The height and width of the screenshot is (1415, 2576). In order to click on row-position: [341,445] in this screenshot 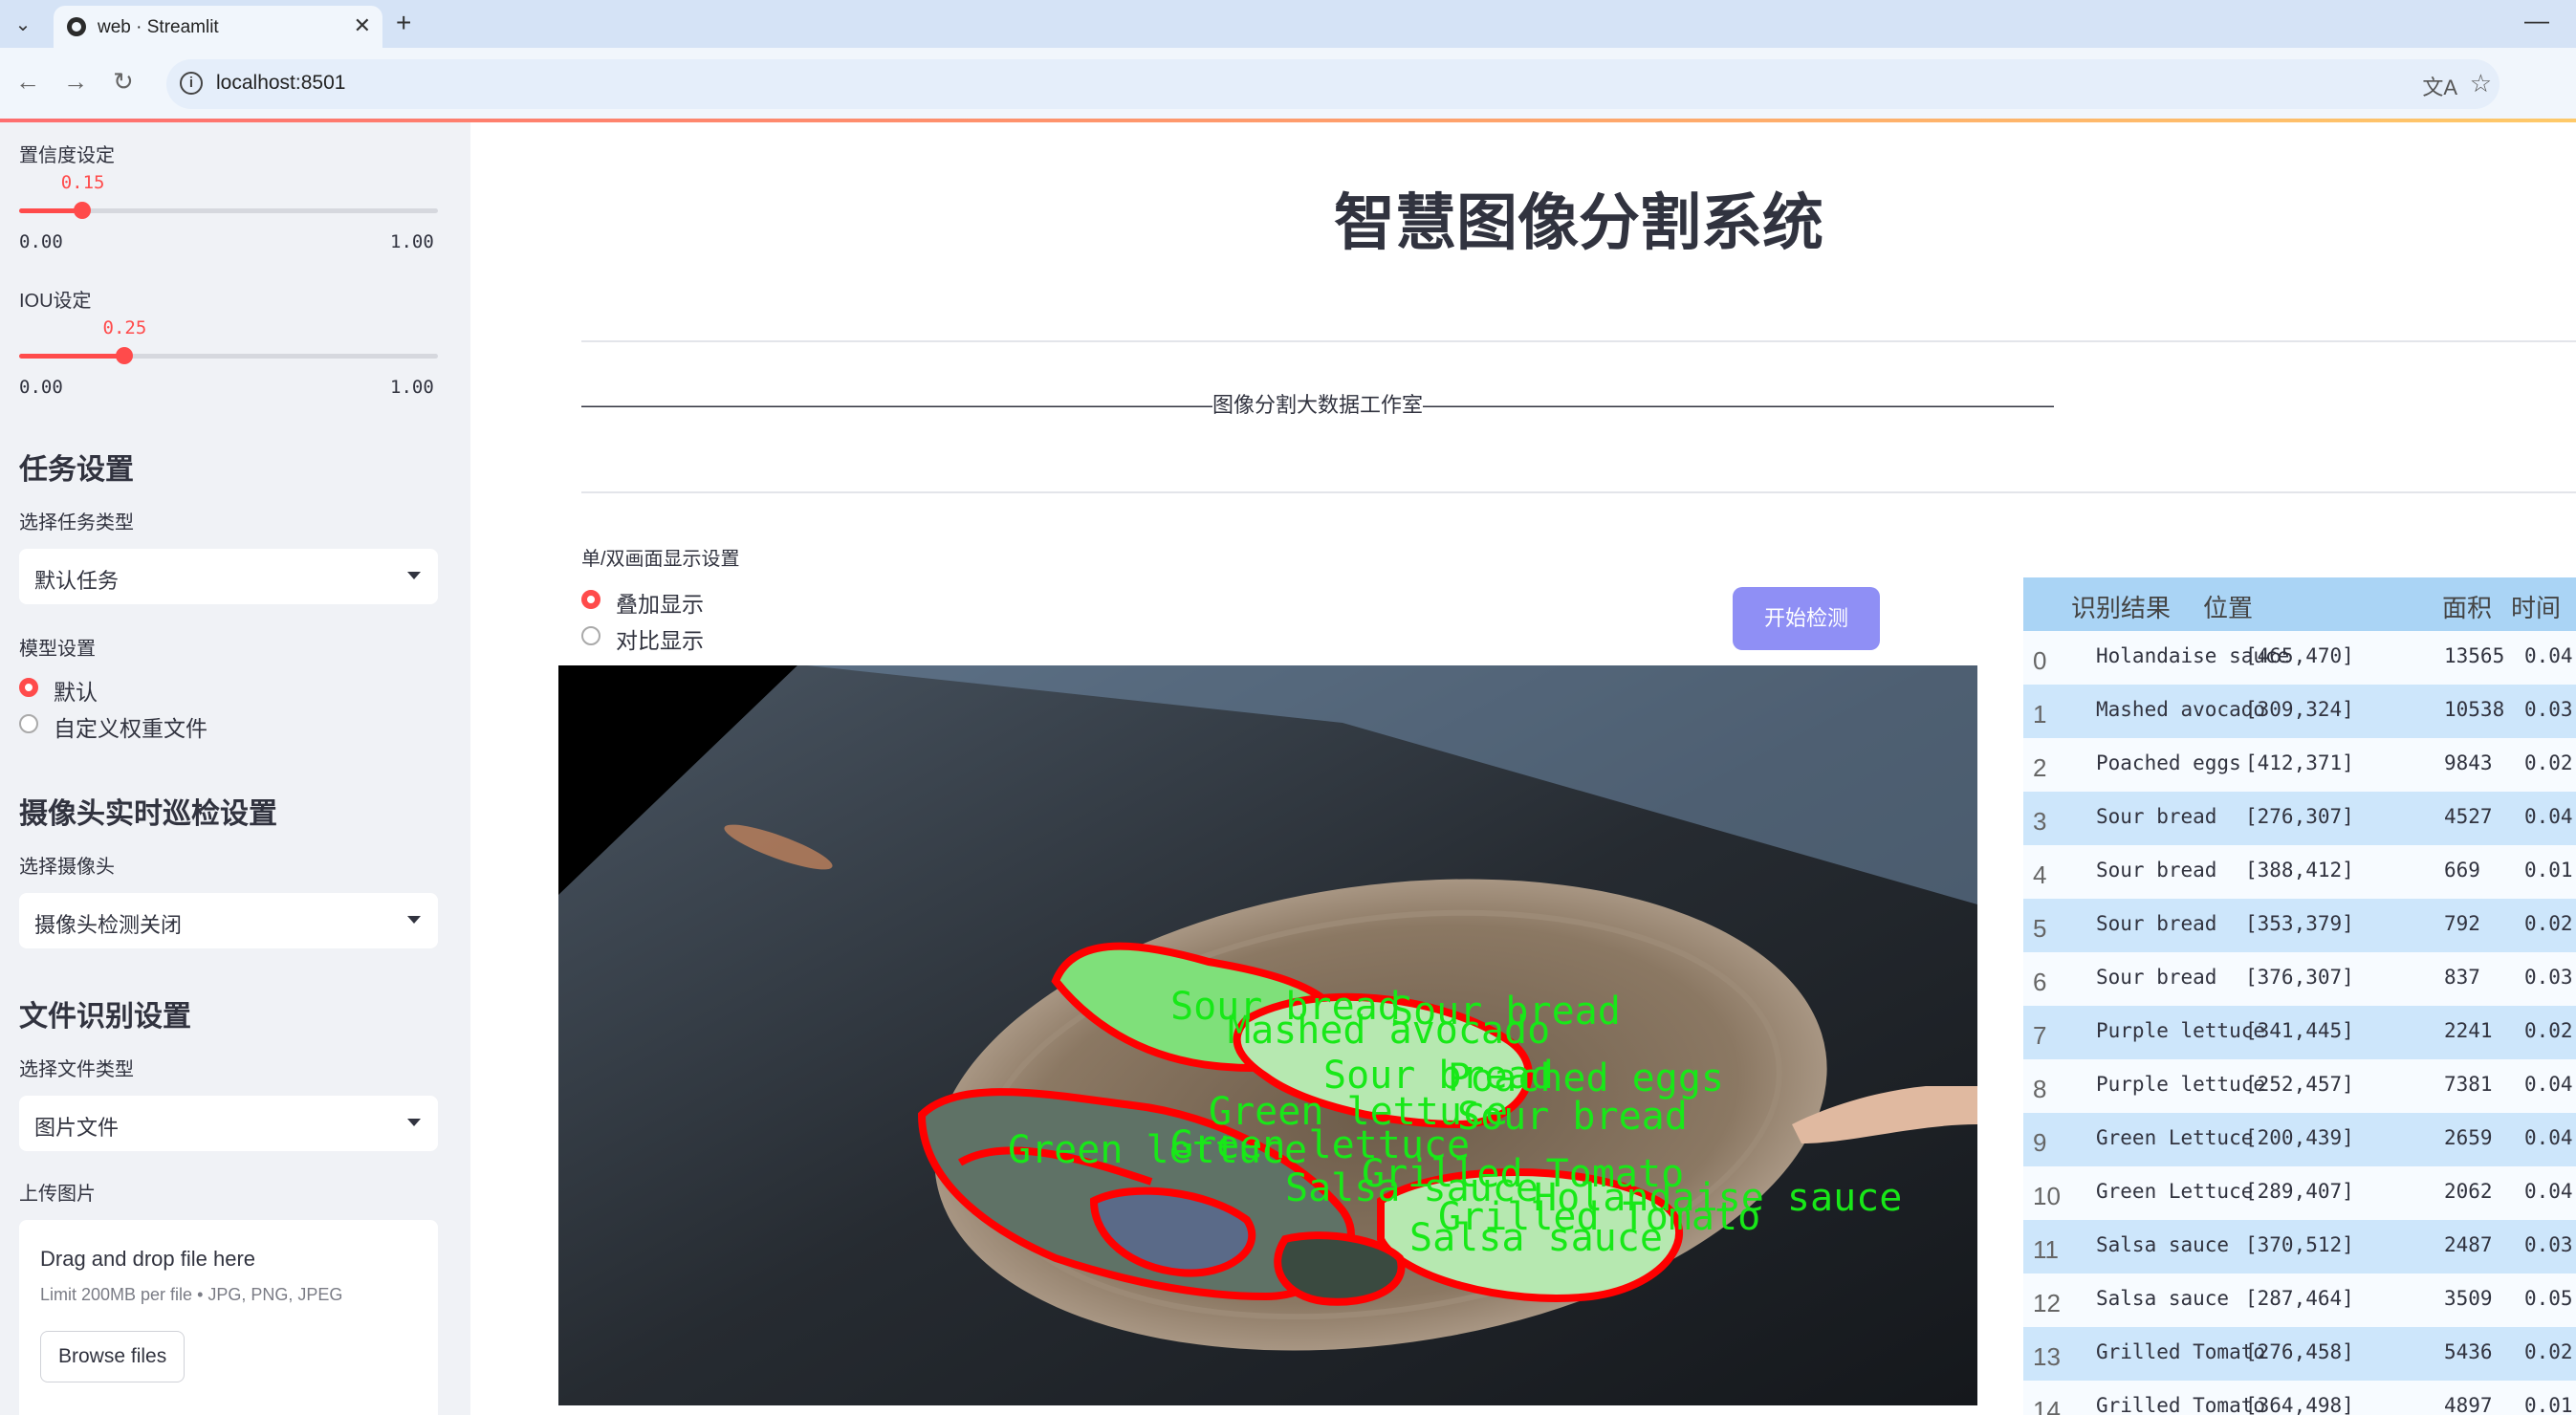, I will do `click(2299, 1030)`.